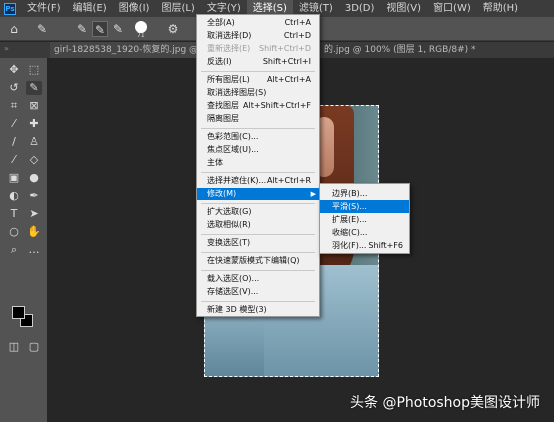 The image size is (554, 422). Describe the element at coordinates (14, 70) in the screenshot. I see `move-tool-icon: ✥` at that location.